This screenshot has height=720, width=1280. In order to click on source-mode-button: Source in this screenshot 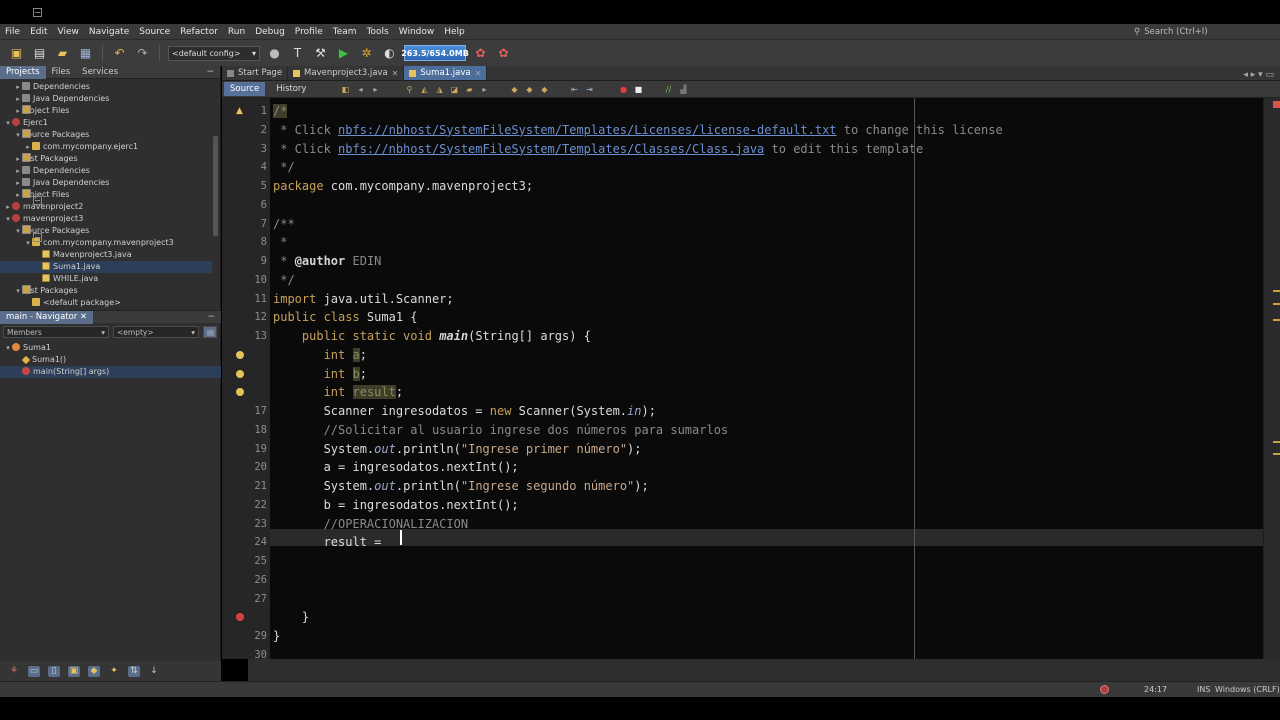, I will do `click(245, 89)`.